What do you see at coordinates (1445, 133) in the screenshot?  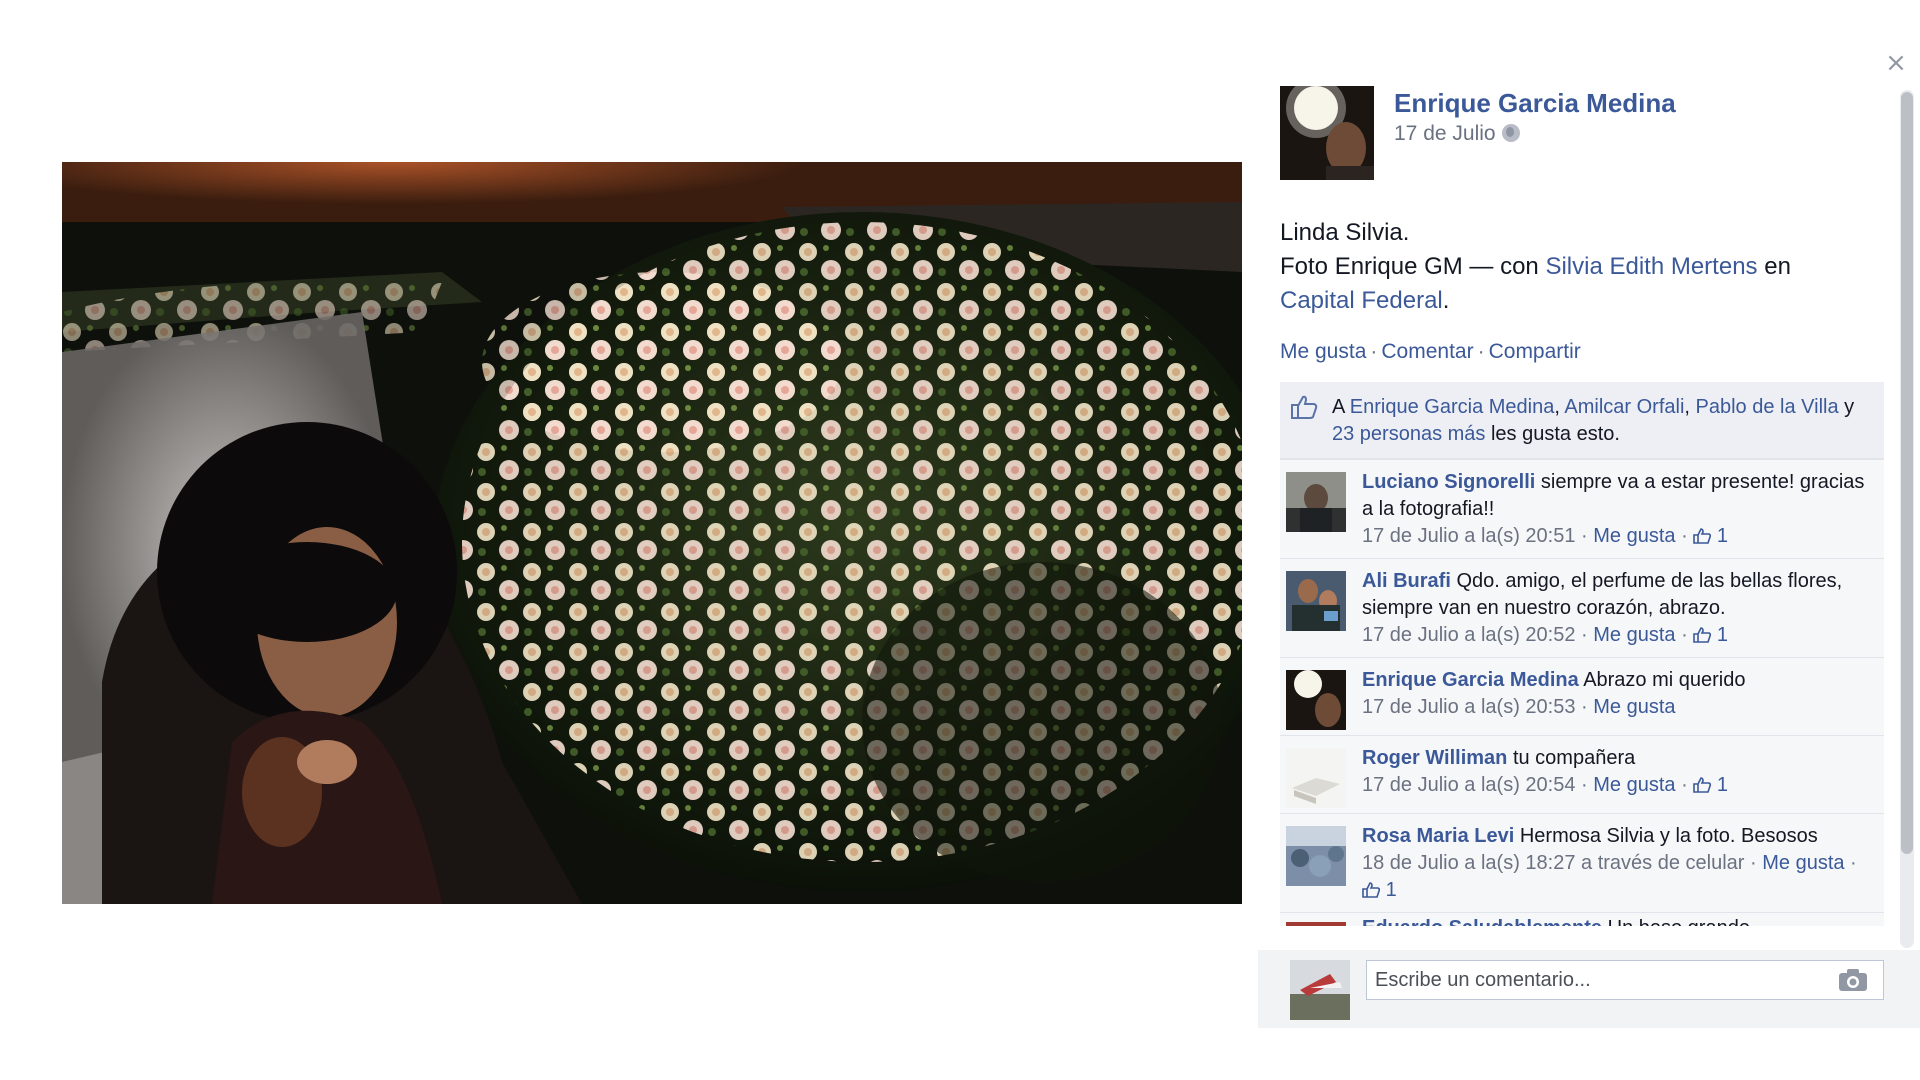 I see `post-date-text: 17 de Julio` at bounding box center [1445, 133].